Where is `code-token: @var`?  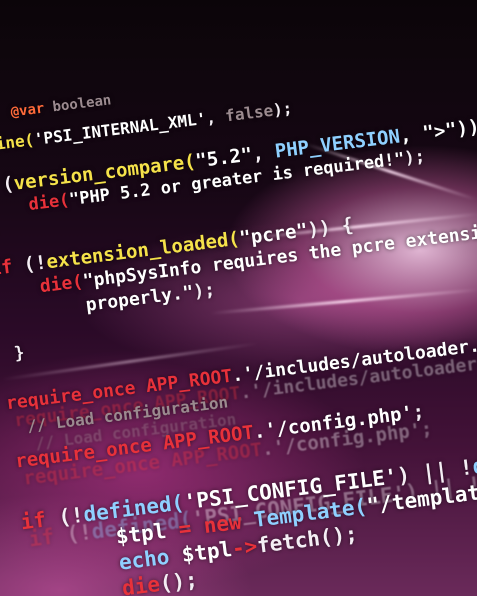 code-token: @var is located at coordinates (27, 110).